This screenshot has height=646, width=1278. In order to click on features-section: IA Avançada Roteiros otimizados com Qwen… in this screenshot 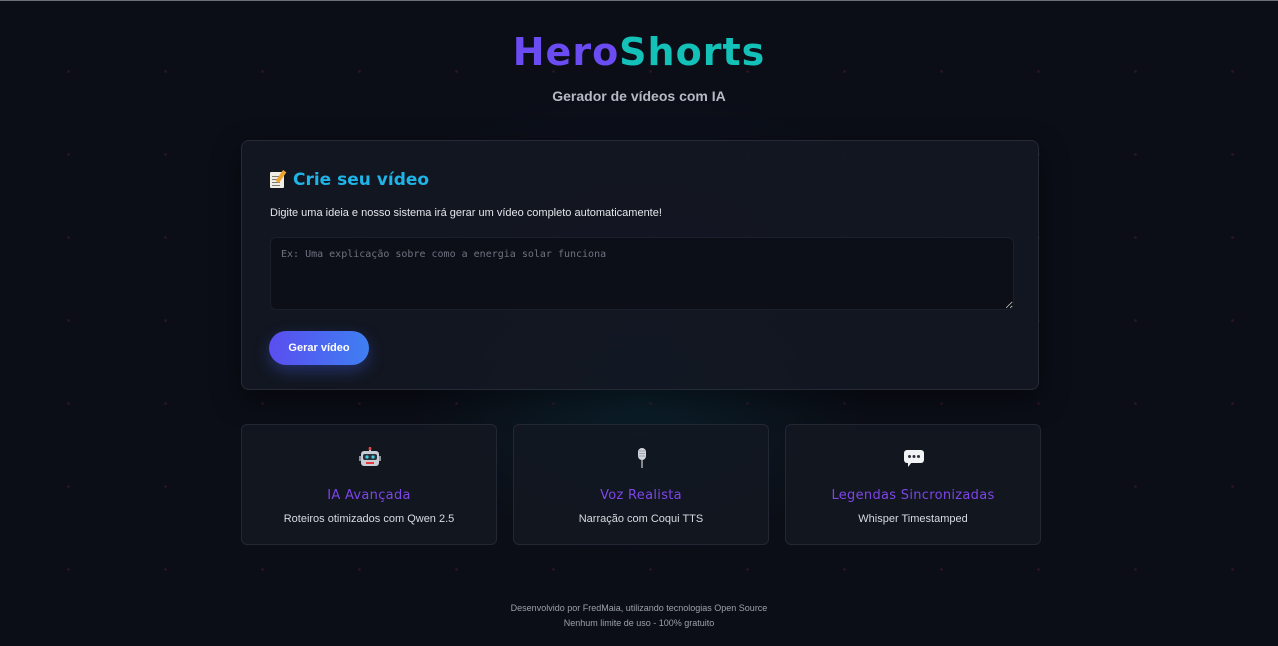, I will do `click(641, 484)`.